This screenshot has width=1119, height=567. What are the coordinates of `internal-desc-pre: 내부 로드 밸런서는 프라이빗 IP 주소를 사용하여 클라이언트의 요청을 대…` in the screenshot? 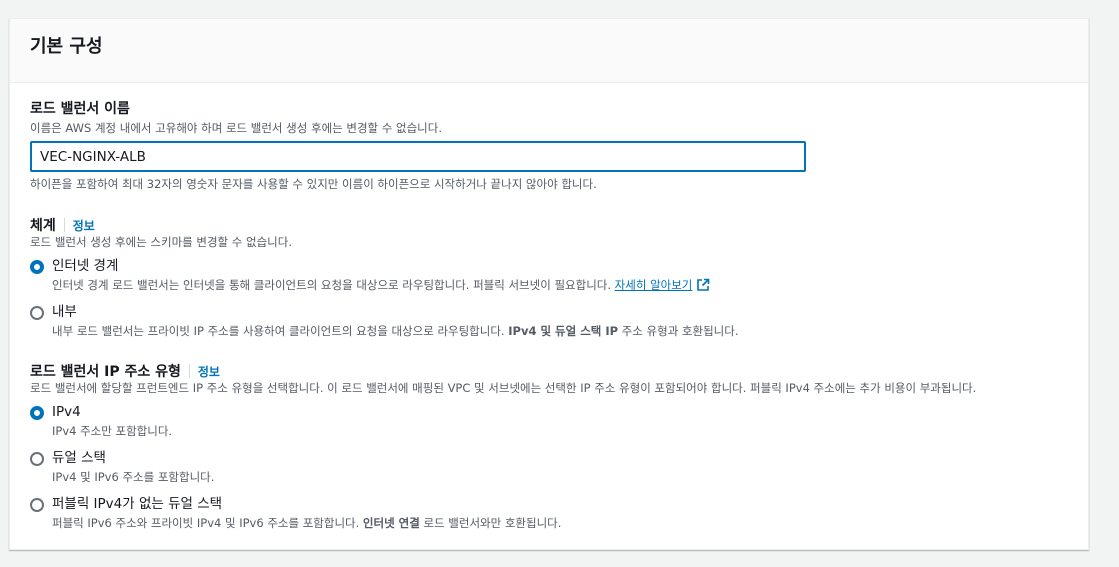 It's located at (280, 331).